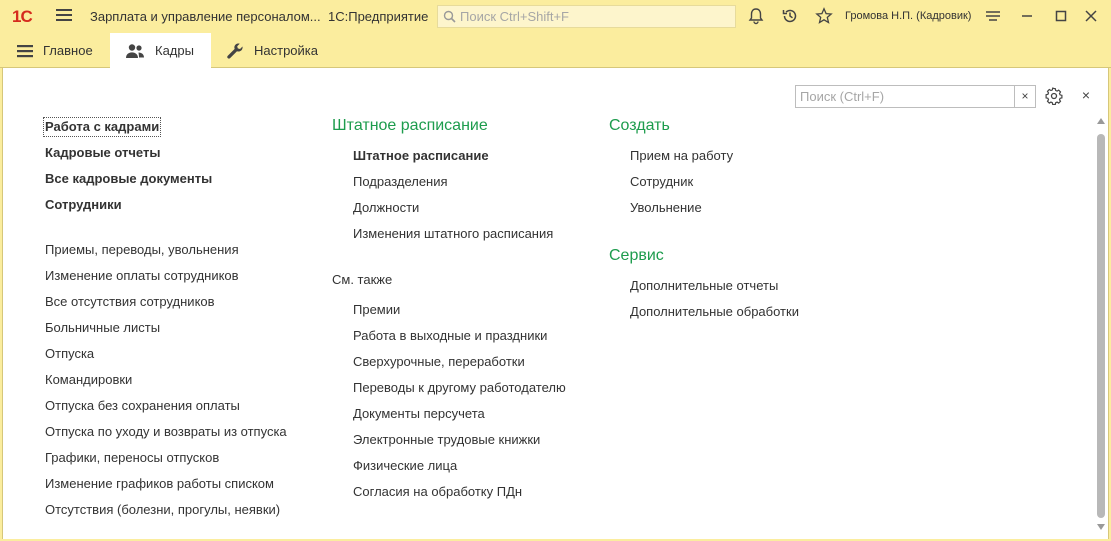 The height and width of the screenshot is (541, 1111). Describe the element at coordinates (908, 16) in the screenshot. I see `current-user: Громова Н.П. (Кадровик)` at that location.